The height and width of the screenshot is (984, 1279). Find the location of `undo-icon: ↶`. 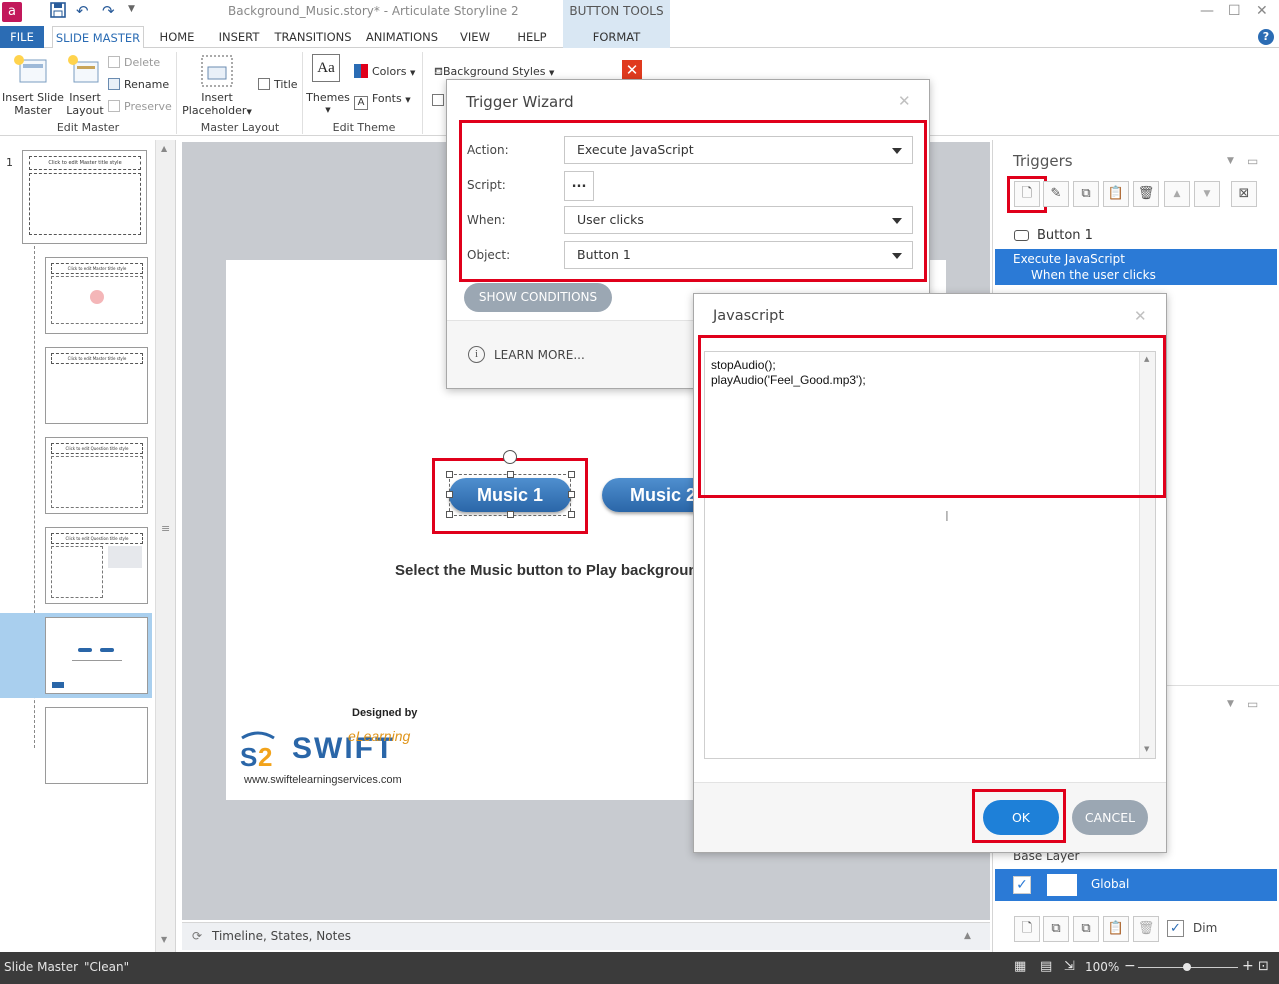

undo-icon: ↶ is located at coordinates (82, 11).